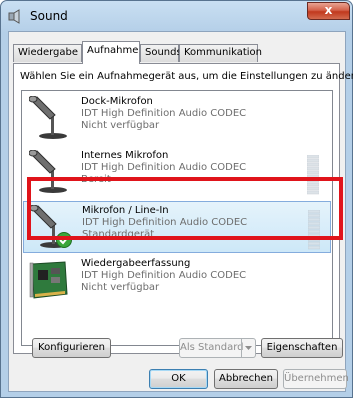 This screenshot has width=353, height=398. I want to click on device-name: Dock-Mikrofon, so click(117, 101).